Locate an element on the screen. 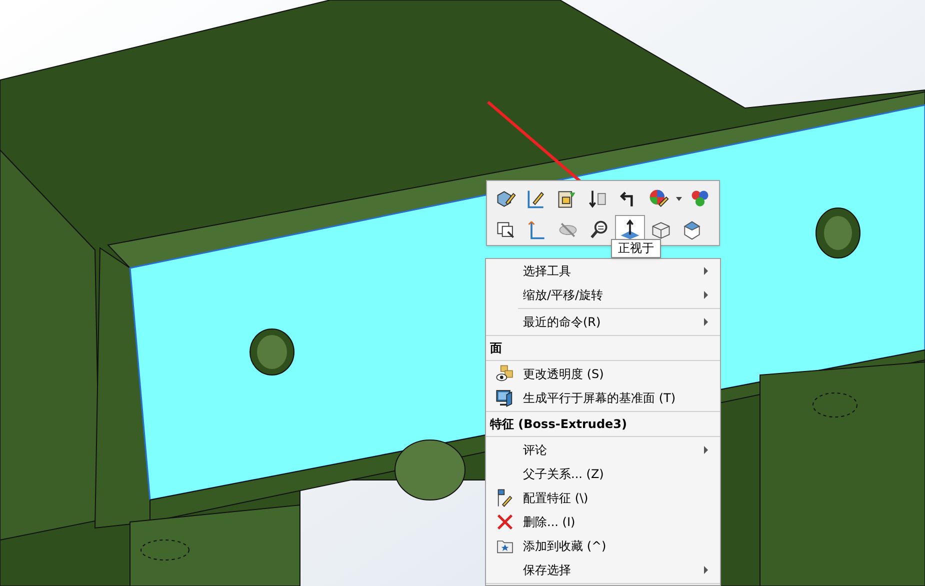 The height and width of the screenshot is (586, 925). close-icon is located at coordinates (504, 522).